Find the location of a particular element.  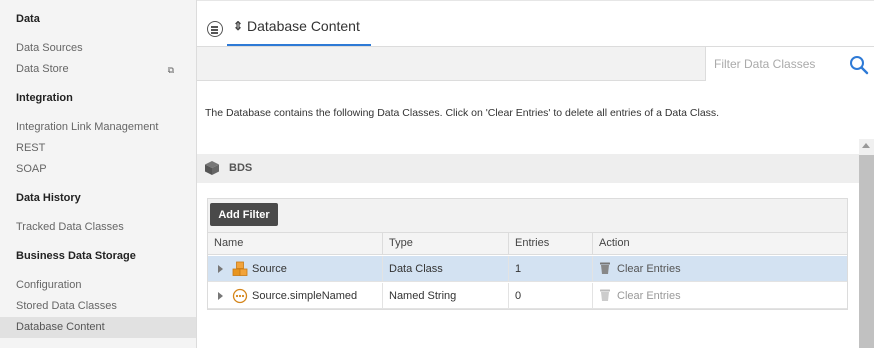

table-row: Source Data Class 1 Clear Entries is located at coordinates (527, 269).